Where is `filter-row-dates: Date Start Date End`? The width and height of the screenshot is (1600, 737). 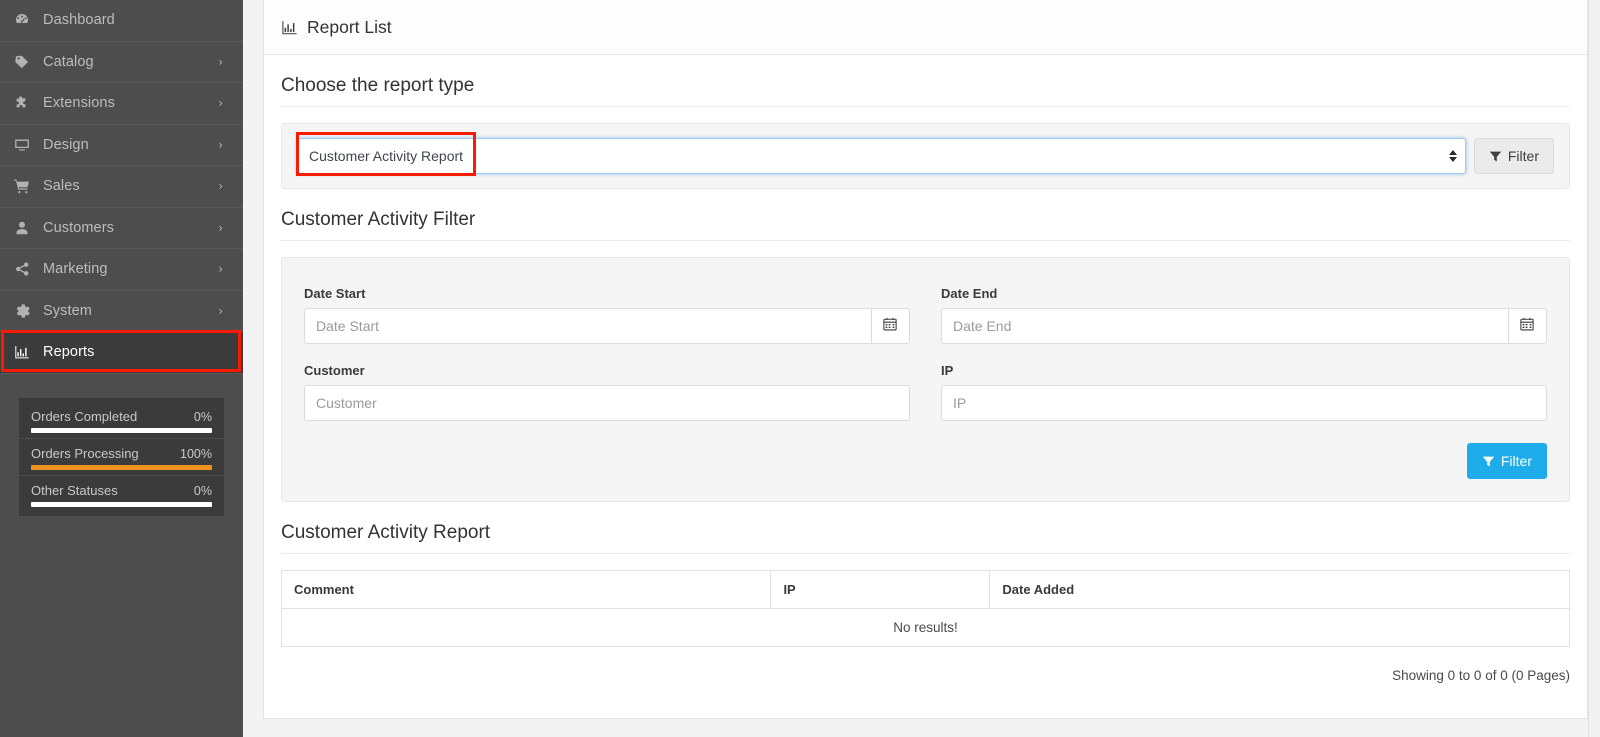
filter-row-dates: Date Start Date End is located at coordinates (925, 315).